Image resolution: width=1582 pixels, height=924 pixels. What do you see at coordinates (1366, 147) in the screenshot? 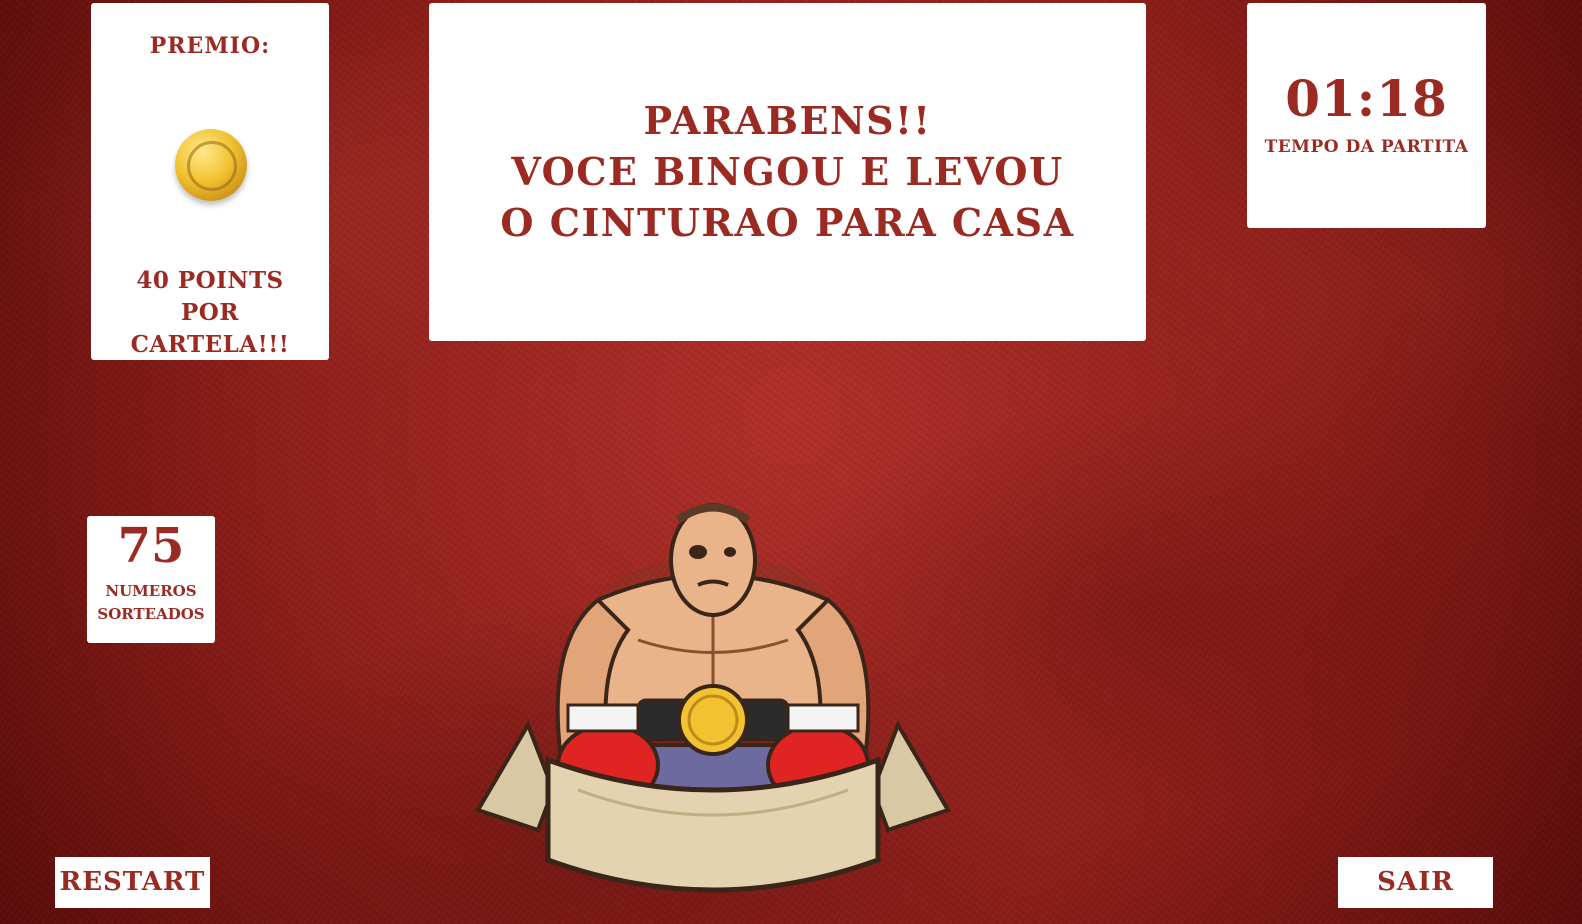
I see `timer-label: TEMPO DA PARTITA` at bounding box center [1366, 147].